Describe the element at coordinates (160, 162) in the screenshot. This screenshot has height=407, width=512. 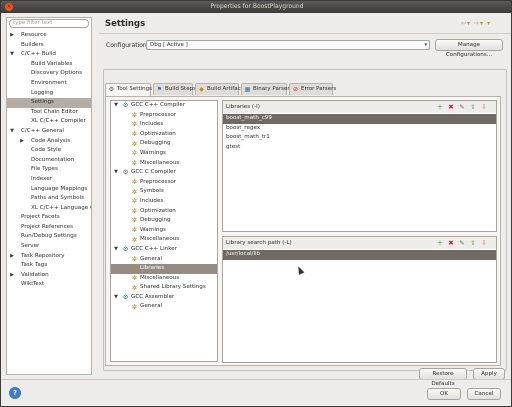
I see `tool-tree-item-label: Miscellaneous` at that location.